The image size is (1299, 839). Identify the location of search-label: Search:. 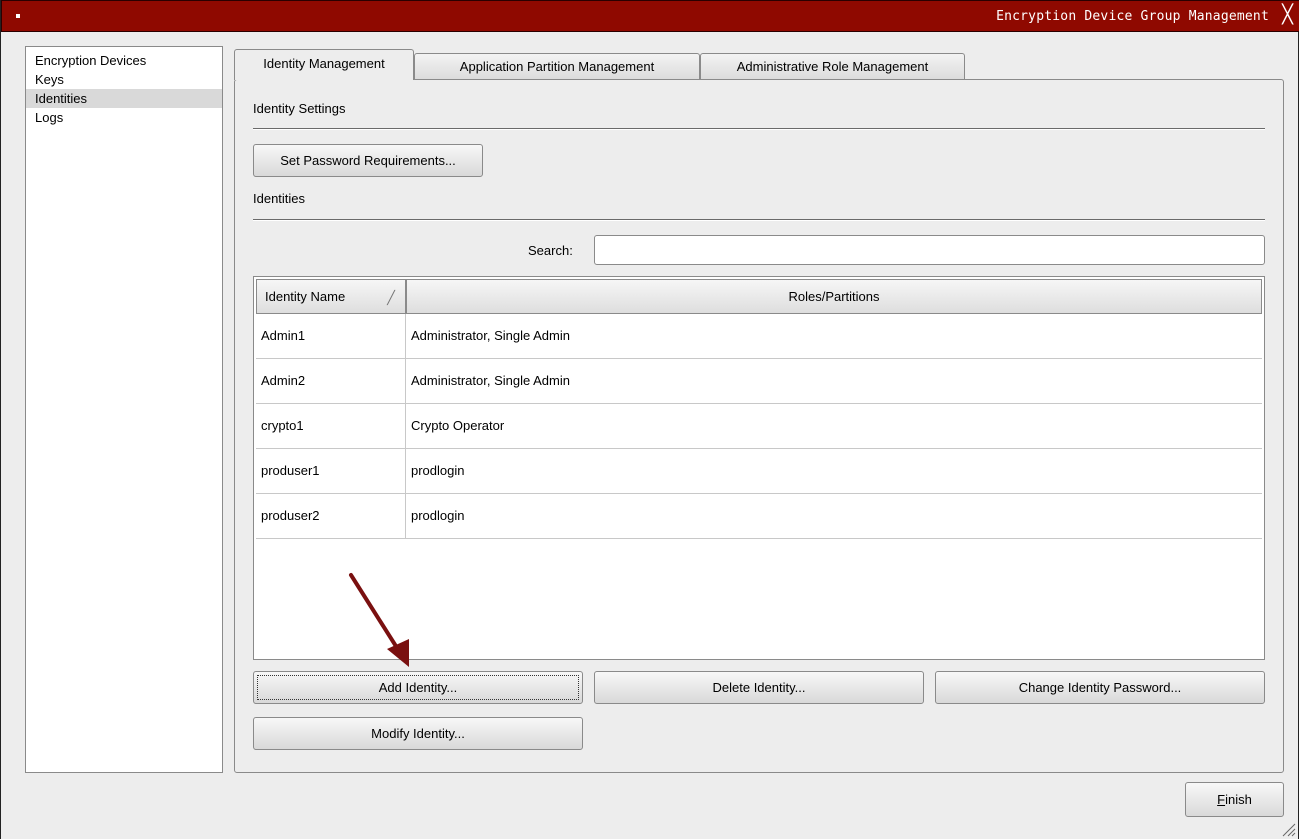
(550, 250).